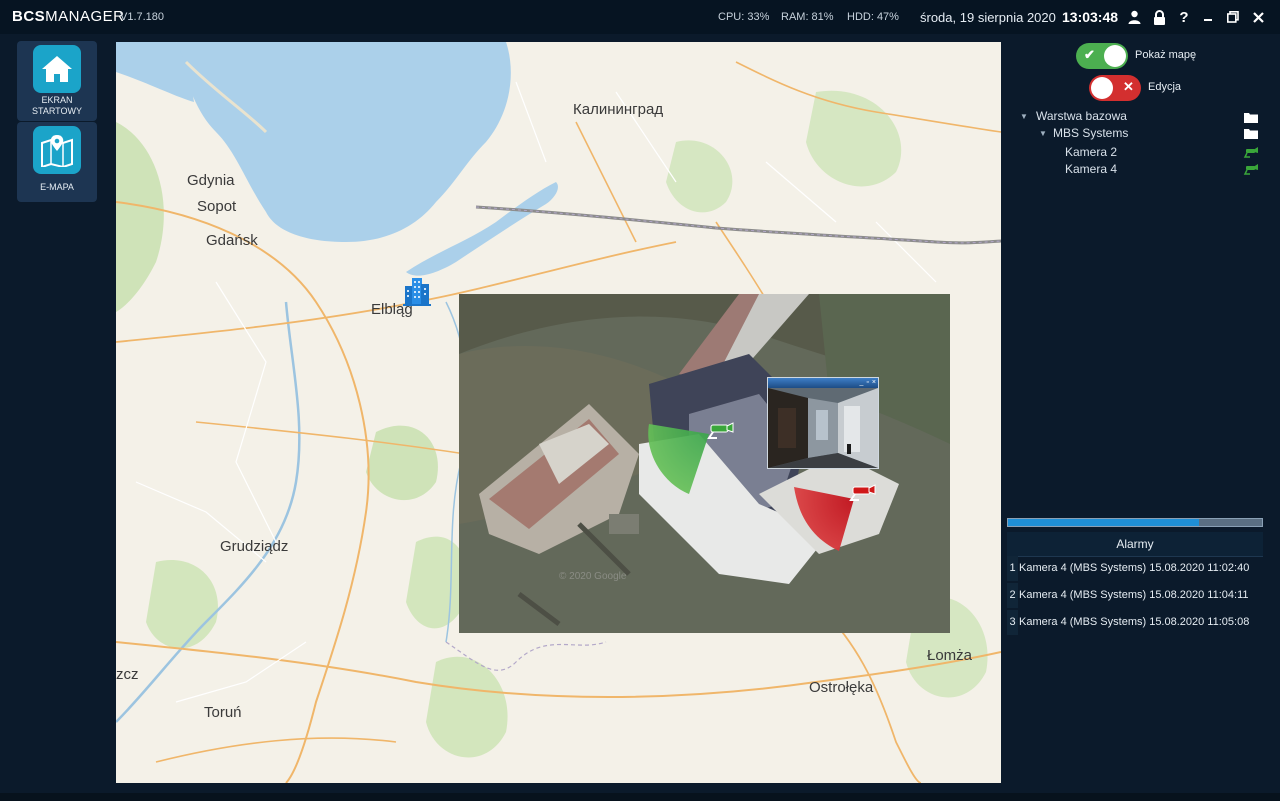 This screenshot has height=801, width=1280. What do you see at coordinates (823, 428) in the screenshot?
I see `camera-preview-image` at bounding box center [823, 428].